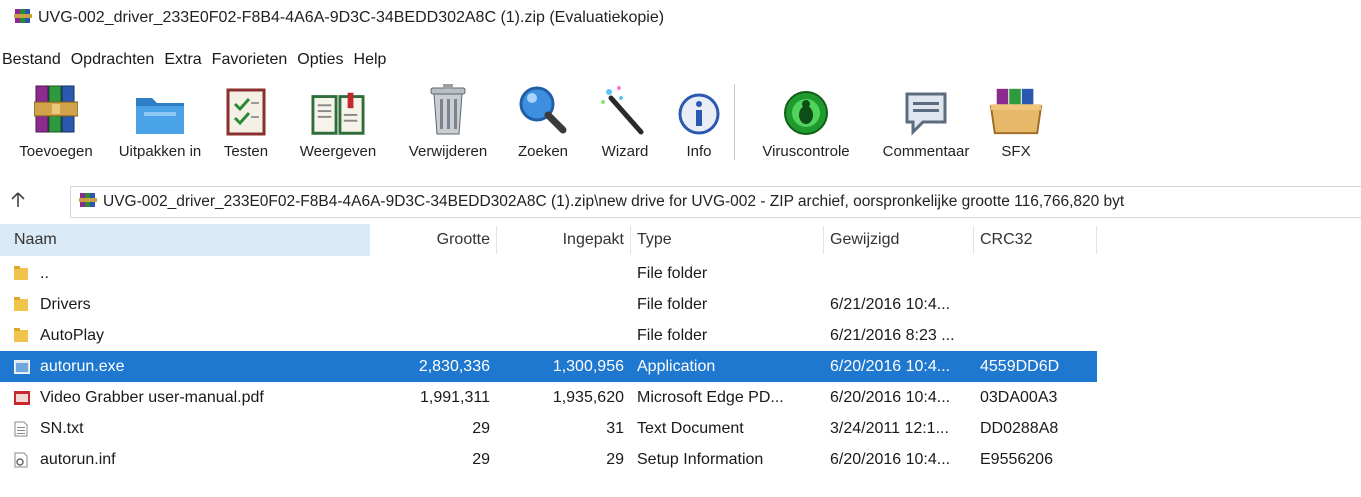 Image resolution: width=1361 pixels, height=497 pixels. Describe the element at coordinates (430, 240) in the screenshot. I see `column-size: Grootte` at that location.